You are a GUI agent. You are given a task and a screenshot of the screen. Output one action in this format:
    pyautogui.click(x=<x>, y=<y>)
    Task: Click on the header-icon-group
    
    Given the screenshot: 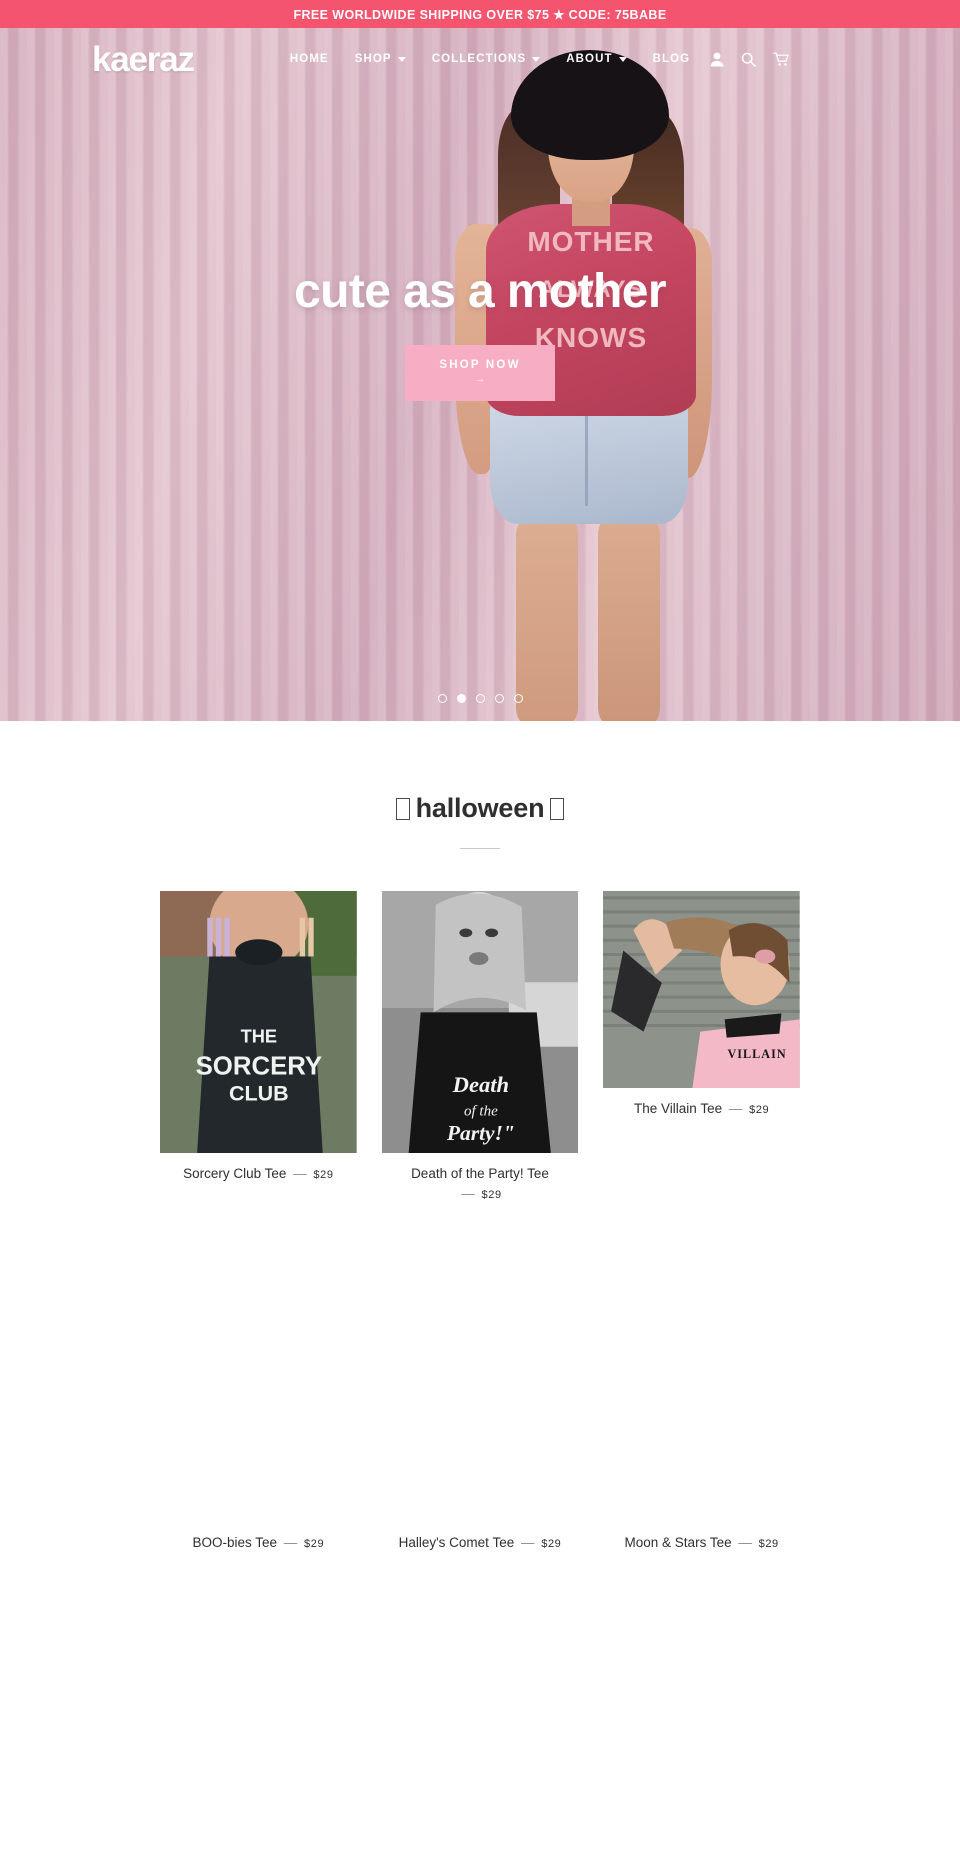 What is the action you would take?
    pyautogui.click(x=750, y=59)
    